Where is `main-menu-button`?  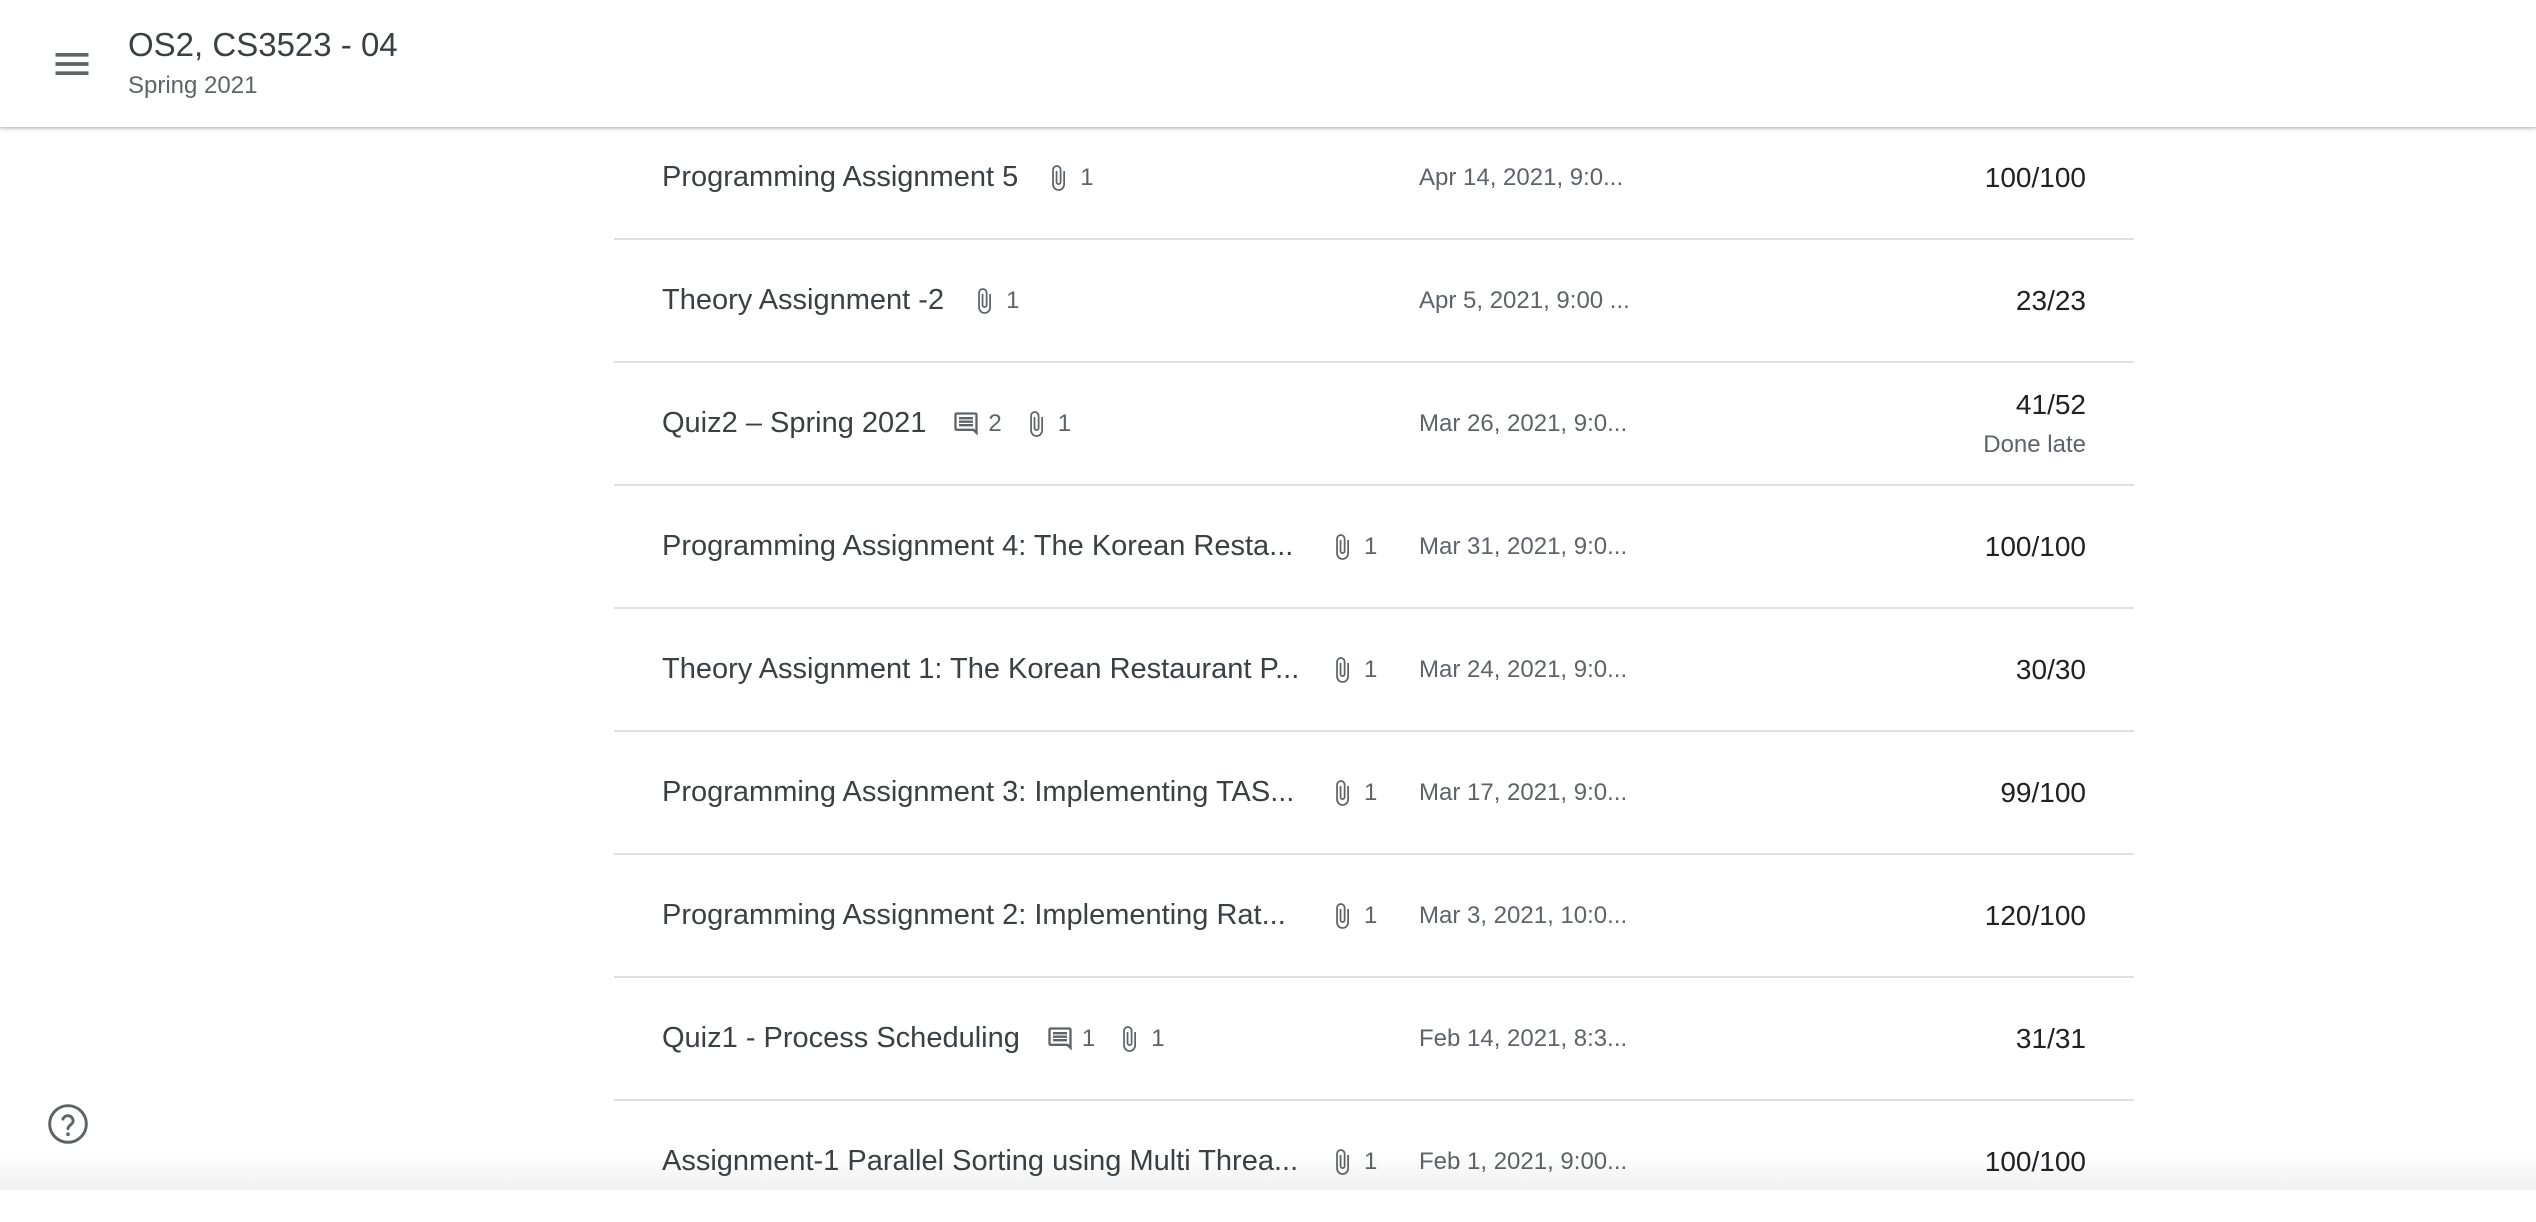 main-menu-button is located at coordinates (72, 64).